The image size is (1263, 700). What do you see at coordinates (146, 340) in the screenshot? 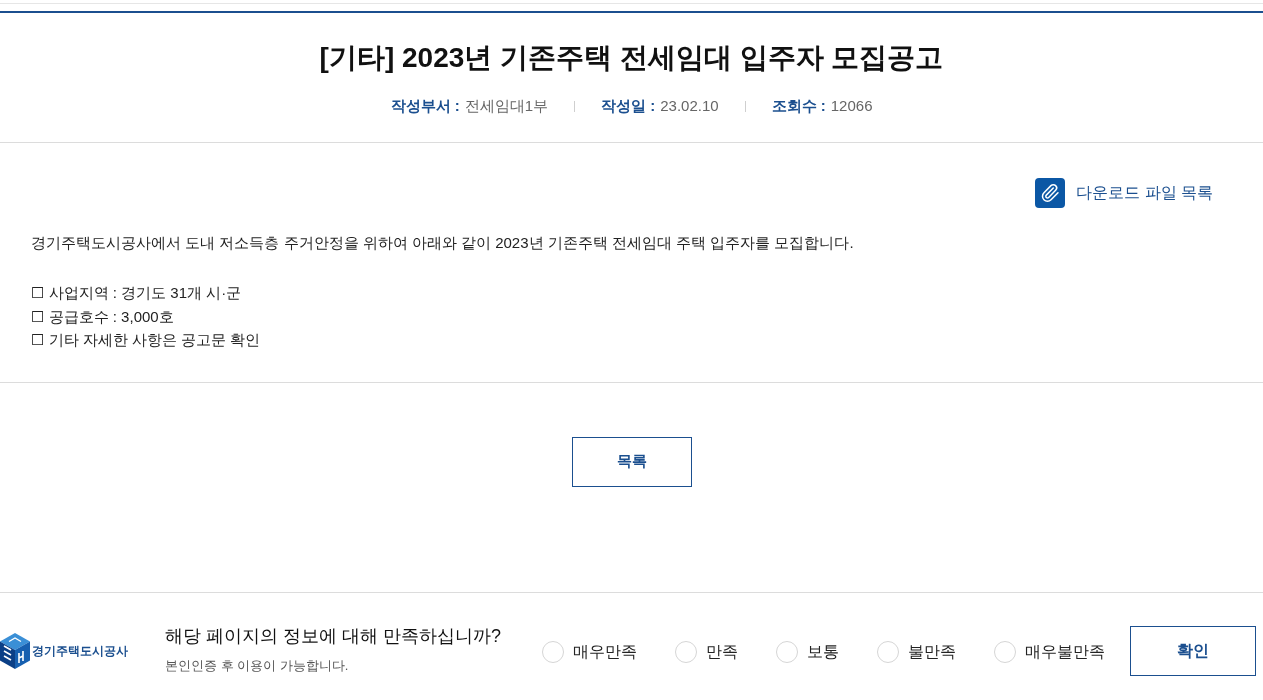
I see `notice-list-item: ☐ 기타 자세한 사항은 공고문 확인` at bounding box center [146, 340].